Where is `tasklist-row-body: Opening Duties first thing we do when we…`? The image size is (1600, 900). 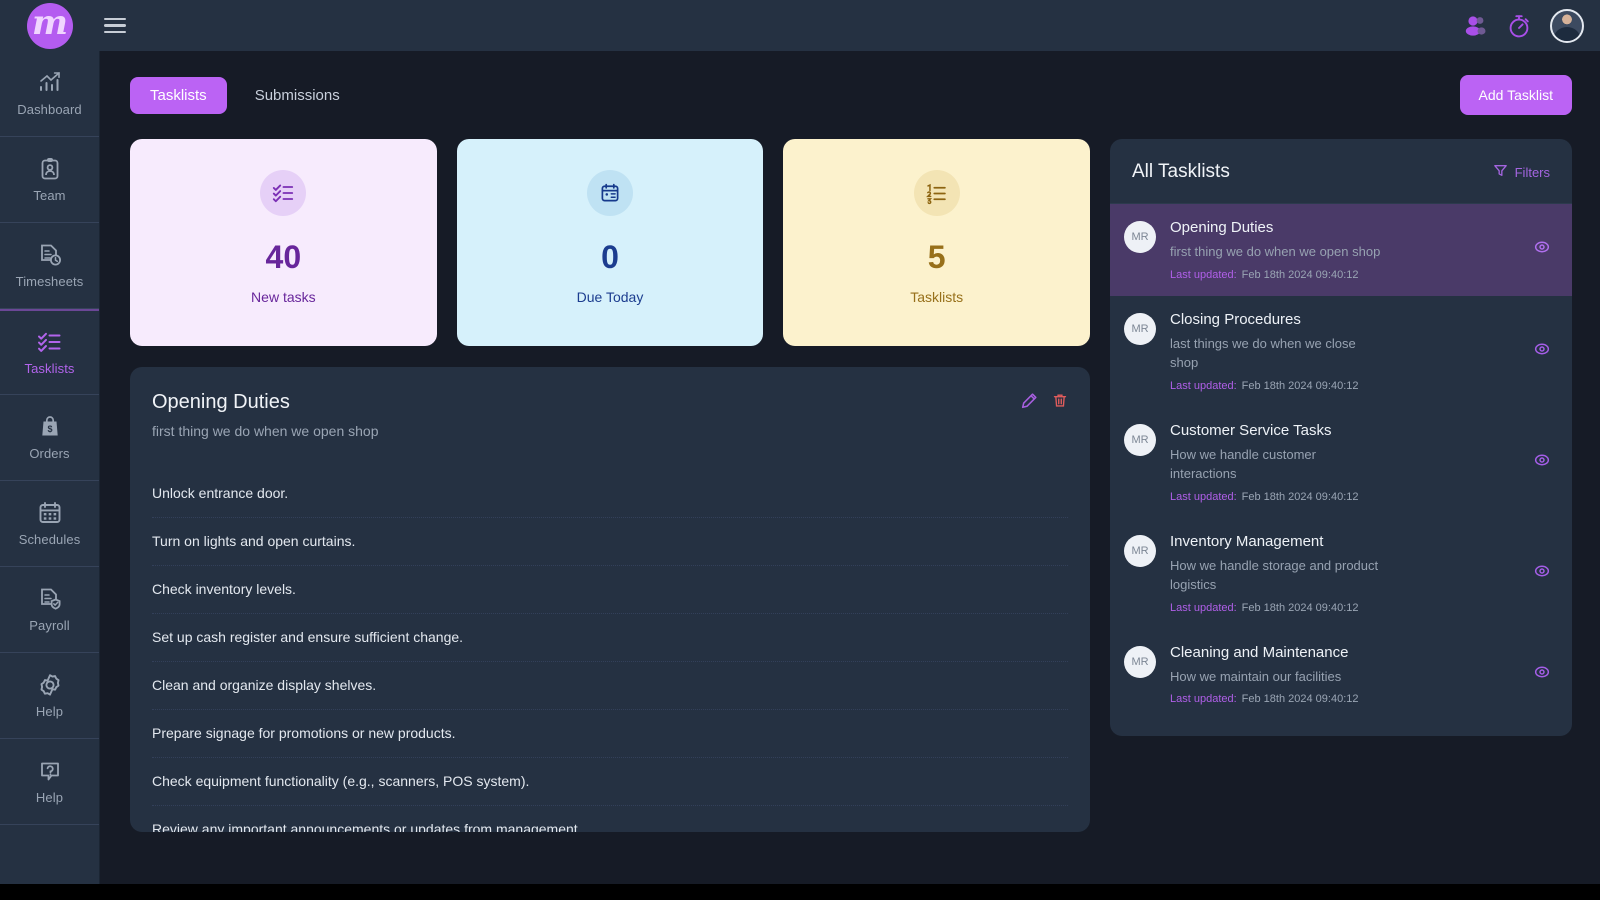
tasklist-row-body: Opening Duties first thing we do when we… is located at coordinates (1344, 250).